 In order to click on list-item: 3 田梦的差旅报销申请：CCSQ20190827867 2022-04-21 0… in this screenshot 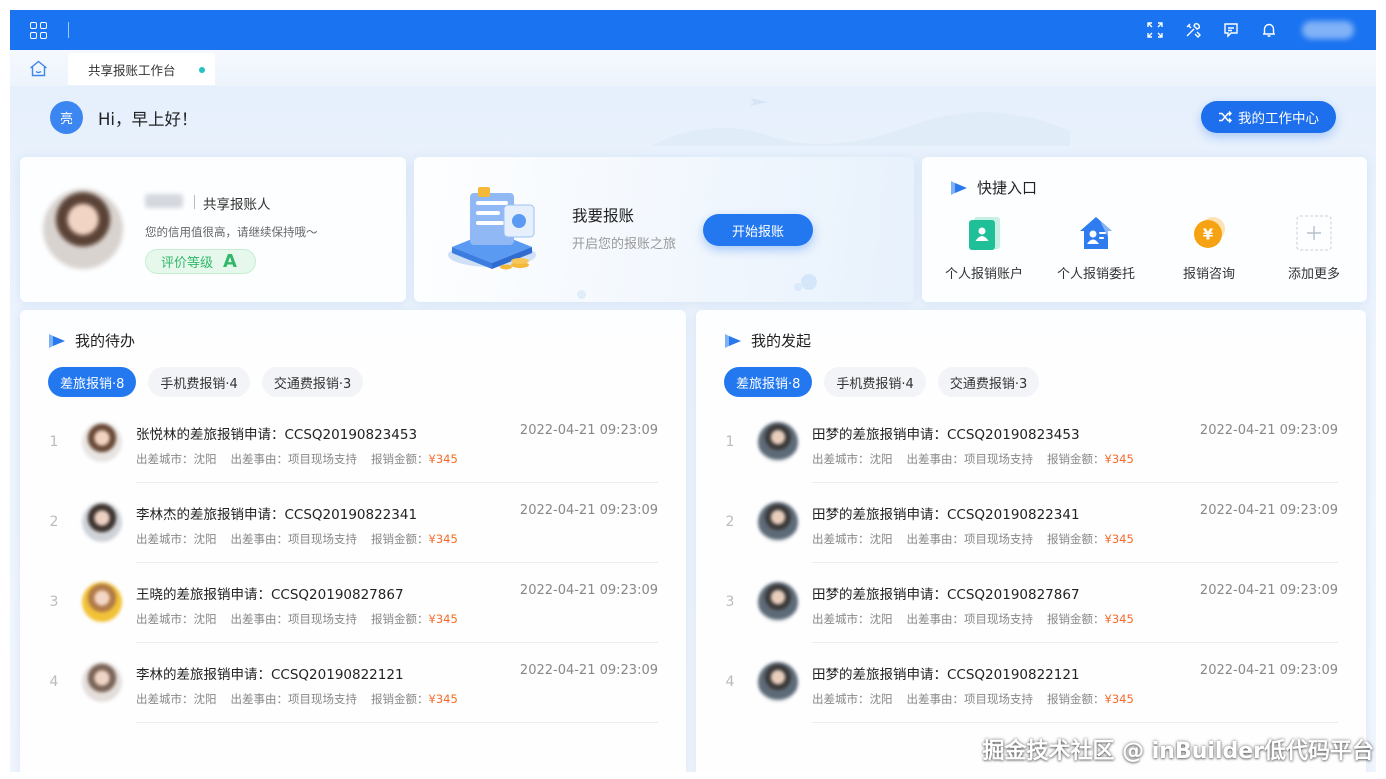, I will do `click(1031, 612)`.